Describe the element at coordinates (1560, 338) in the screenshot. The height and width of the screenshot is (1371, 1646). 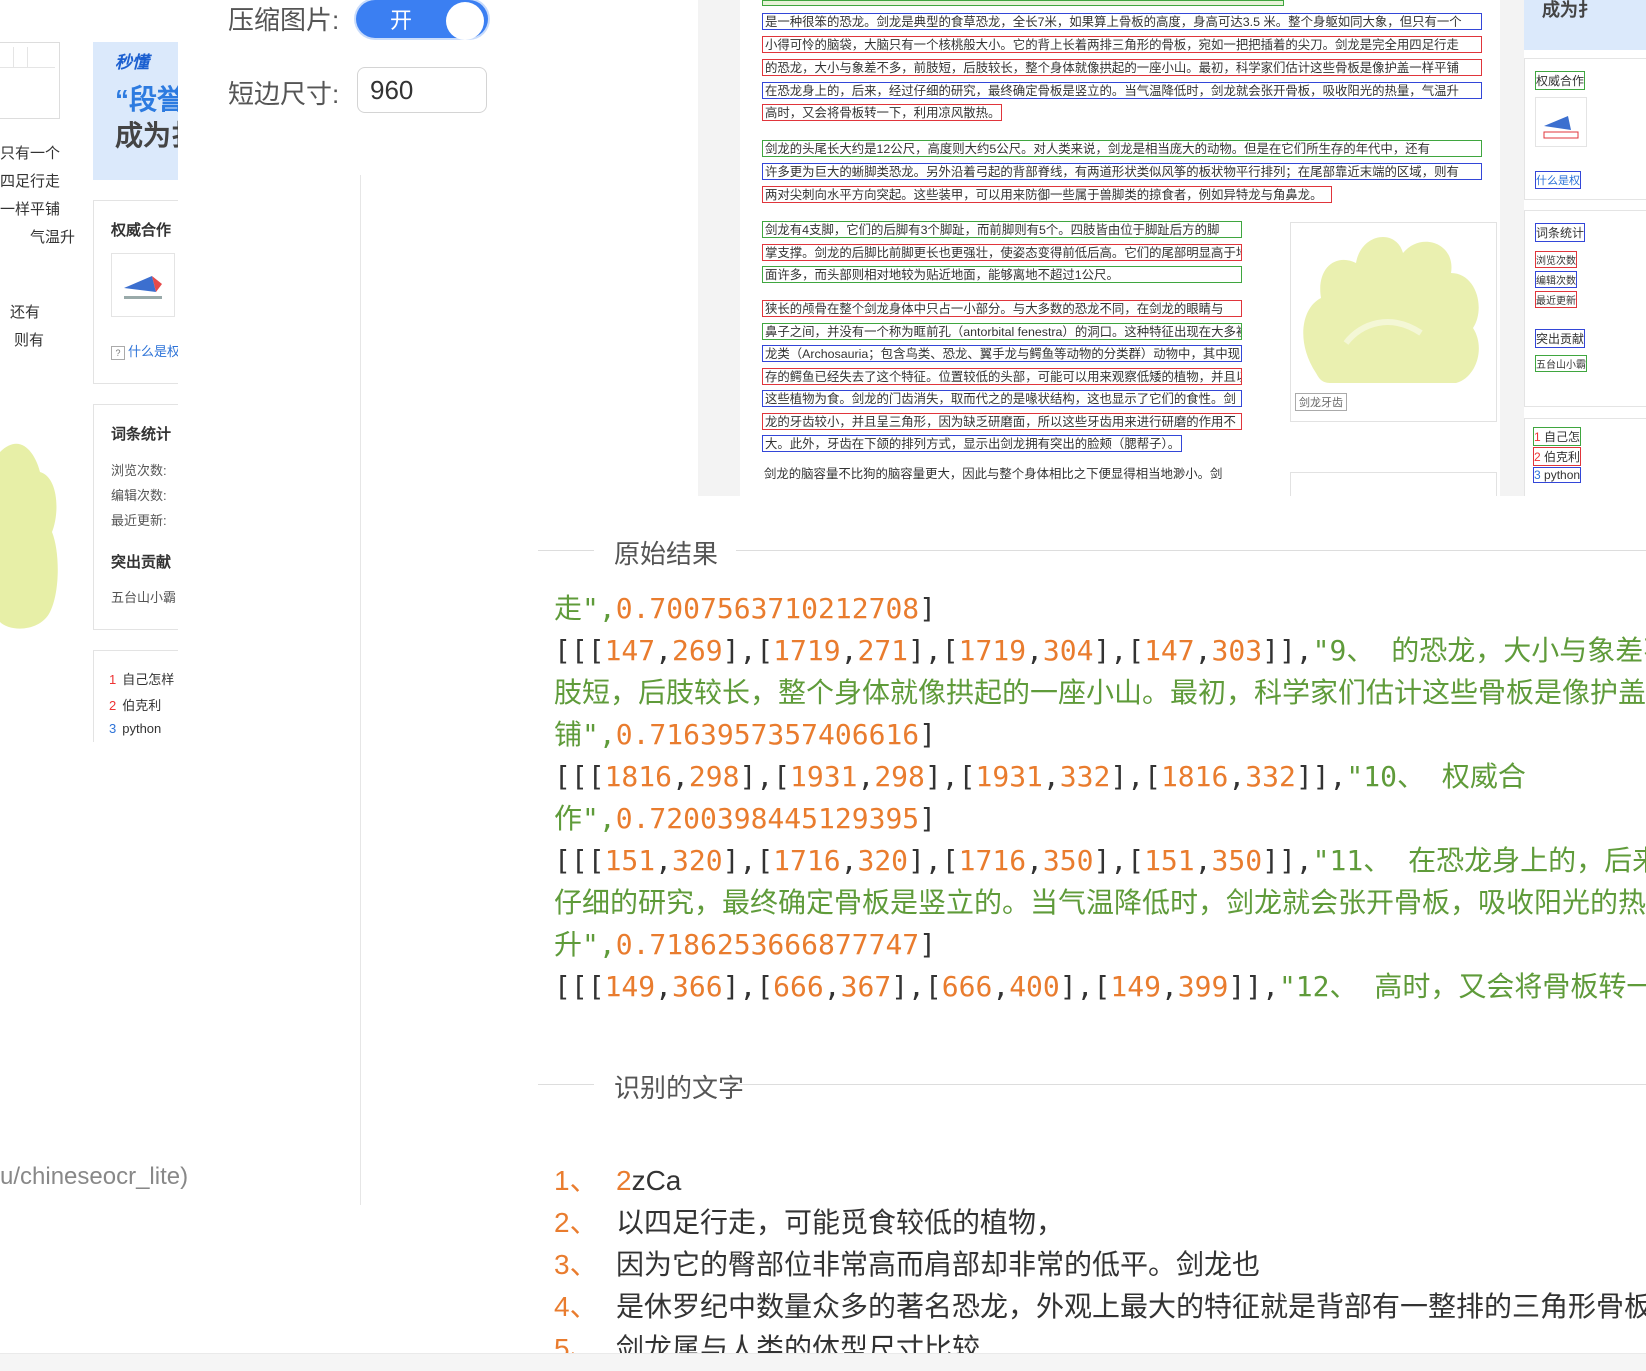
I see `preview-contrib-title: 突出贡献` at that location.